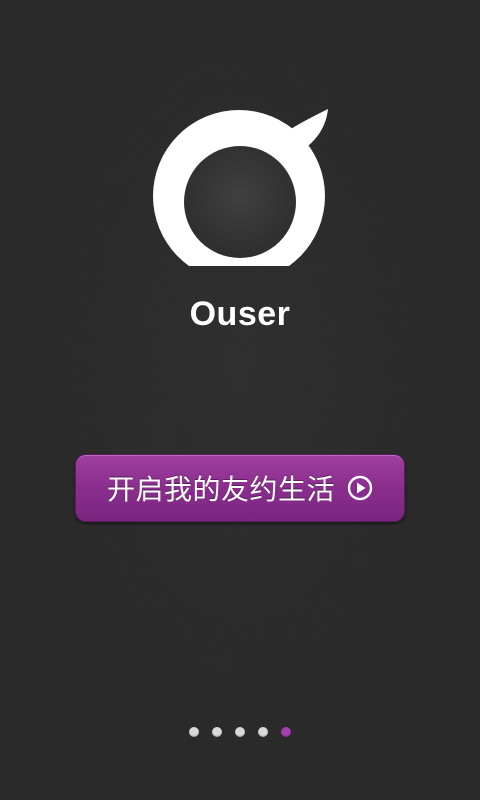  What do you see at coordinates (286, 732) in the screenshot?
I see `page-dot-5-active` at bounding box center [286, 732].